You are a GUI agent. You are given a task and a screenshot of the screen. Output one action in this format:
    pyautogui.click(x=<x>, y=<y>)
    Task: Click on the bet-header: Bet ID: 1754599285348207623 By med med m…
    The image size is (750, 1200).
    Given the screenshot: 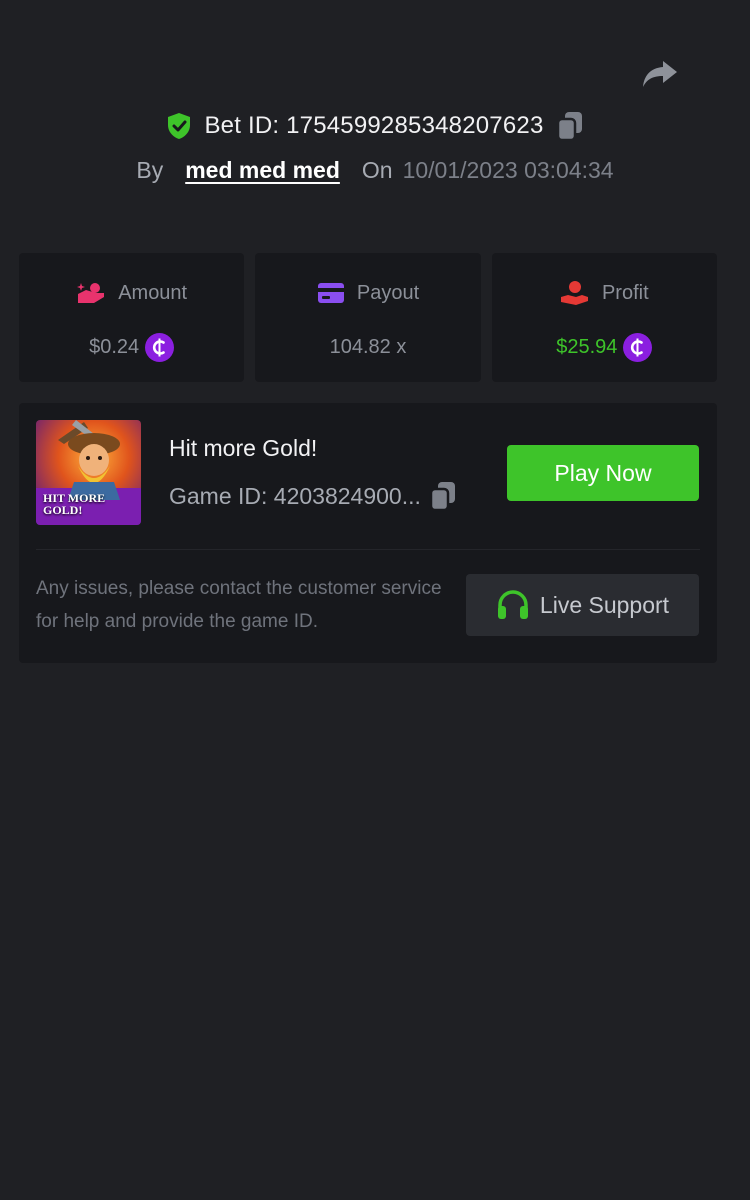 What is the action you would take?
    pyautogui.click(x=375, y=147)
    